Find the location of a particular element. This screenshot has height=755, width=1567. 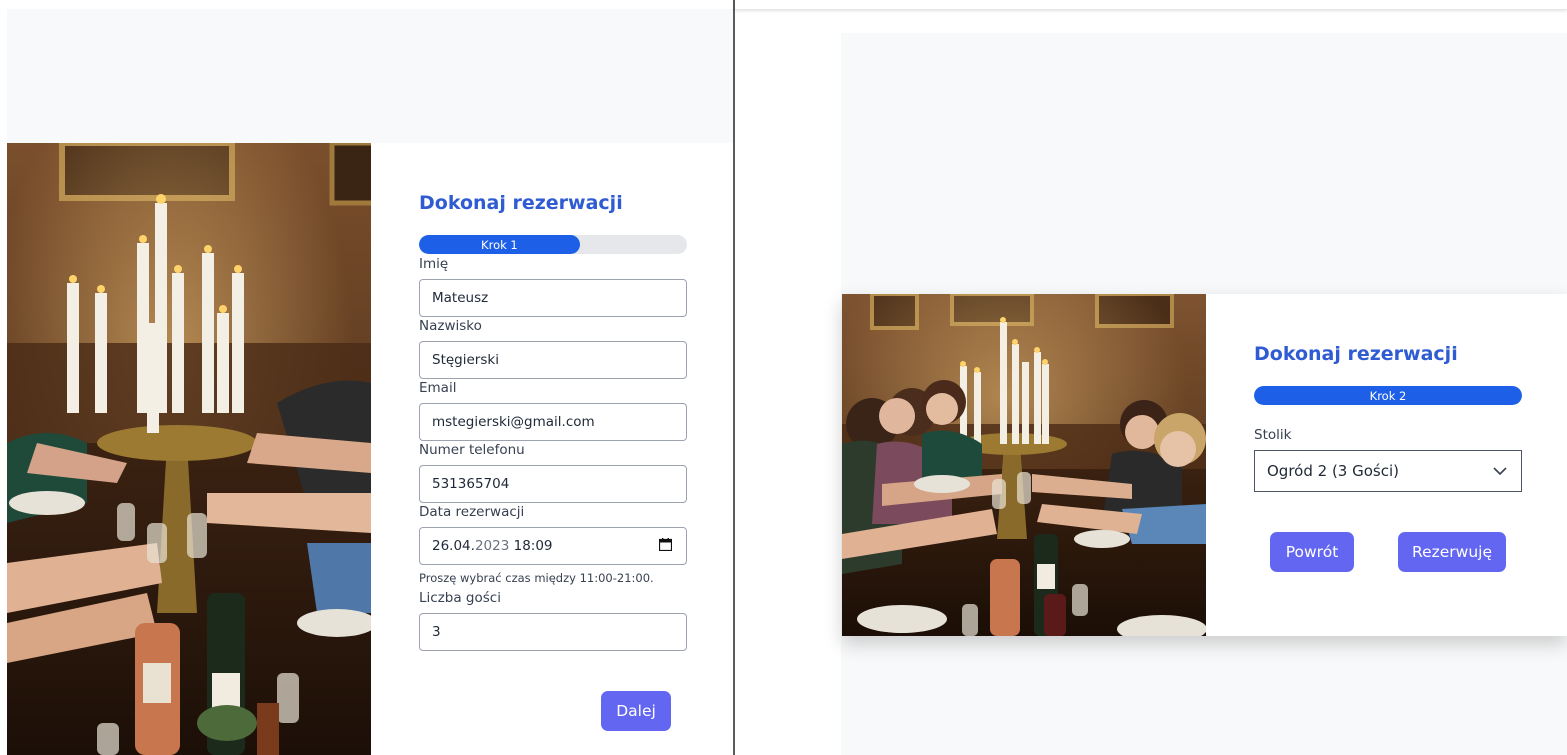

table-label: Stolik is located at coordinates (1273, 435).